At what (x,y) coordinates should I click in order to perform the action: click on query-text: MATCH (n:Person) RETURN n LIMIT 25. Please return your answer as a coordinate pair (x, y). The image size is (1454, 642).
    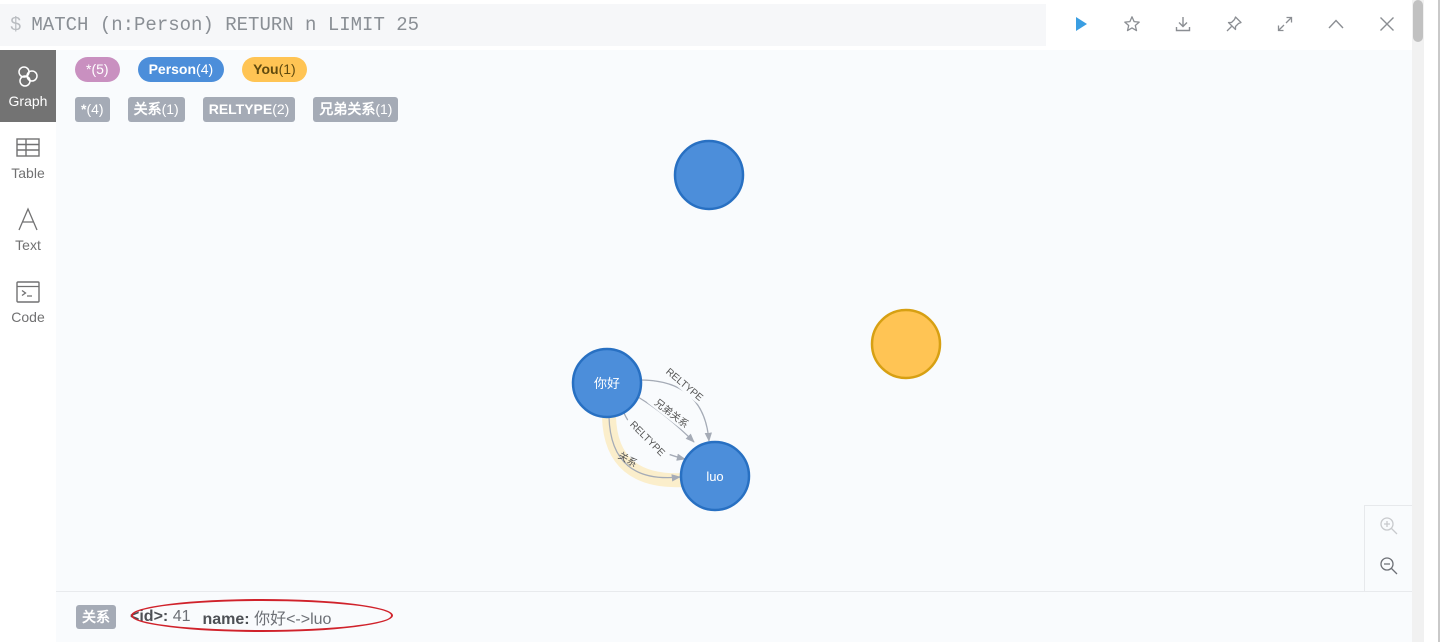
    Looking at the image, I should click on (225, 25).